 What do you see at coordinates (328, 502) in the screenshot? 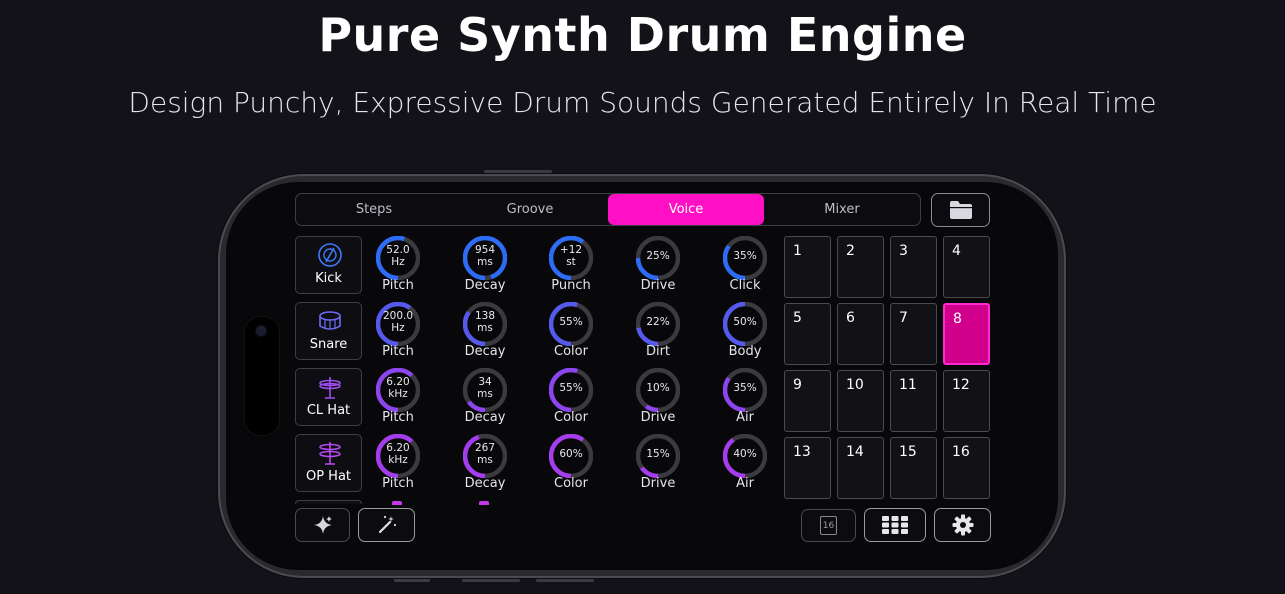
I see `voice-button-next-partial` at bounding box center [328, 502].